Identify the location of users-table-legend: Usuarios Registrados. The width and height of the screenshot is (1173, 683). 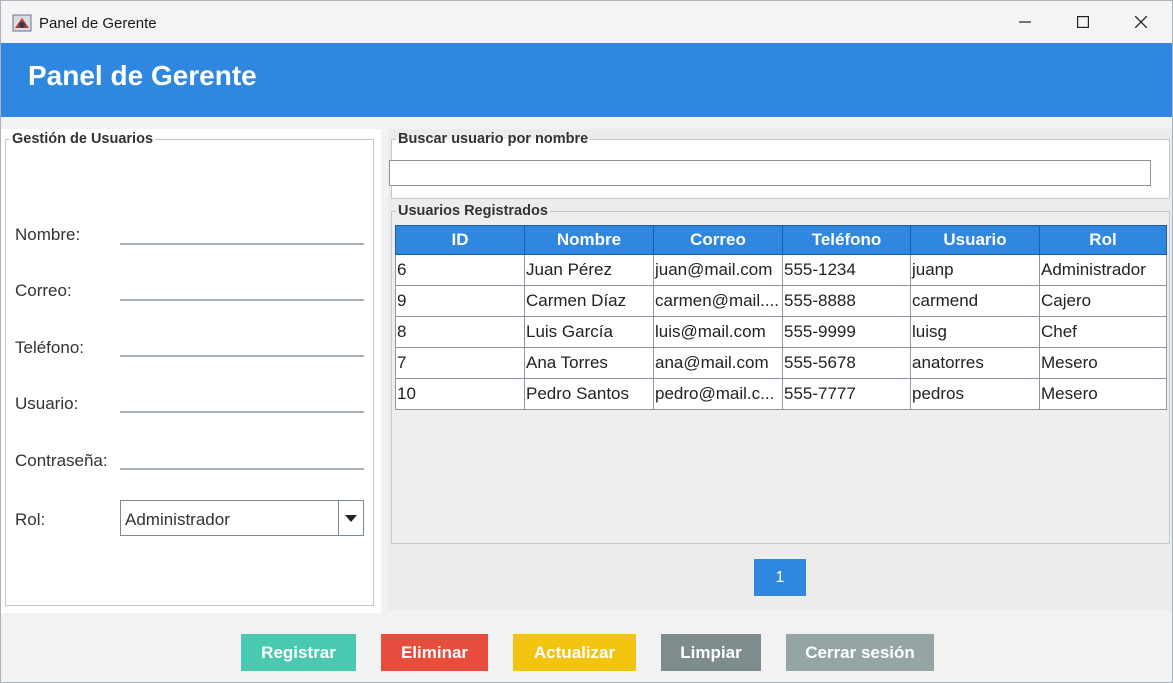
(473, 211).